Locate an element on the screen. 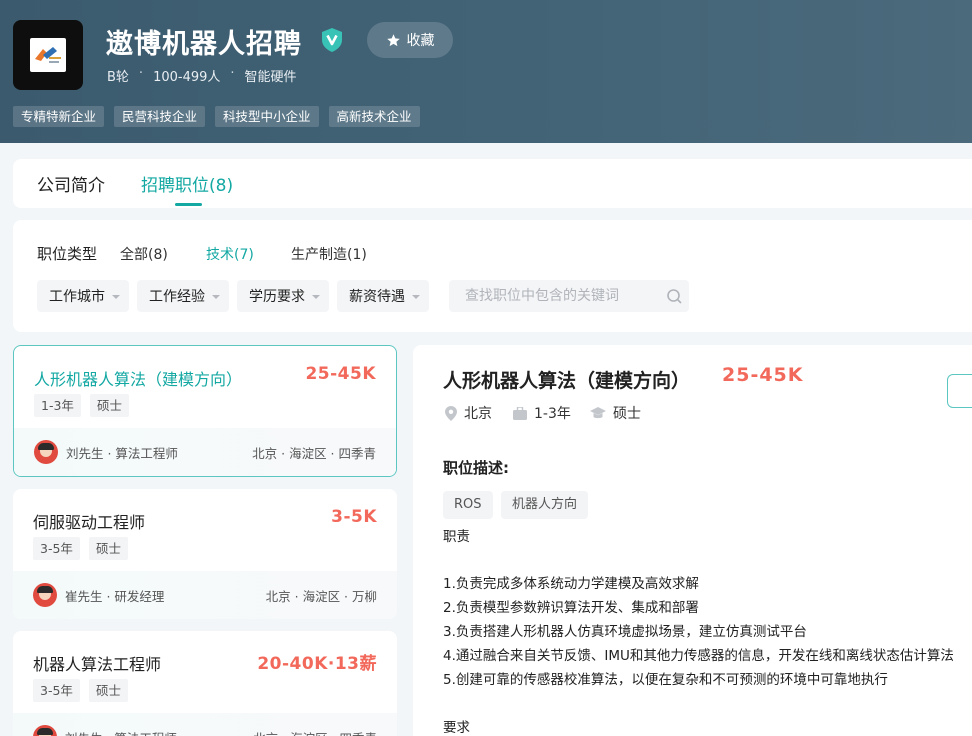 This screenshot has height=736, width=972. funding-stage: B轮 is located at coordinates (118, 77).